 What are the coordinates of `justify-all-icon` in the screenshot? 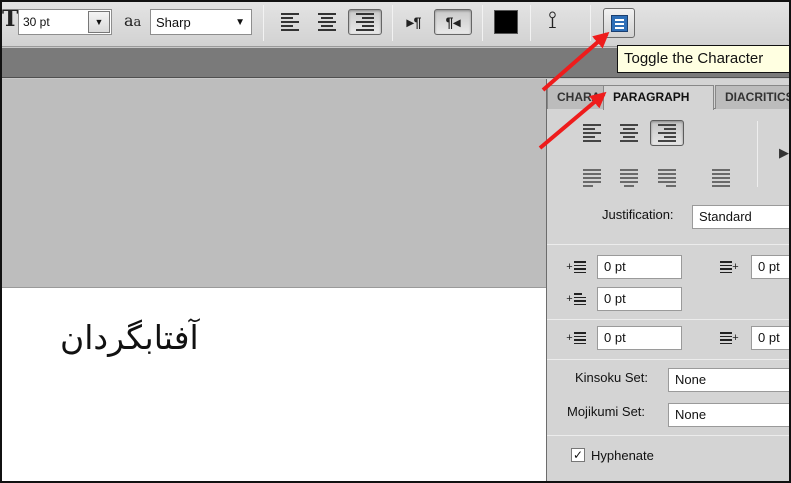 It's located at (721, 178).